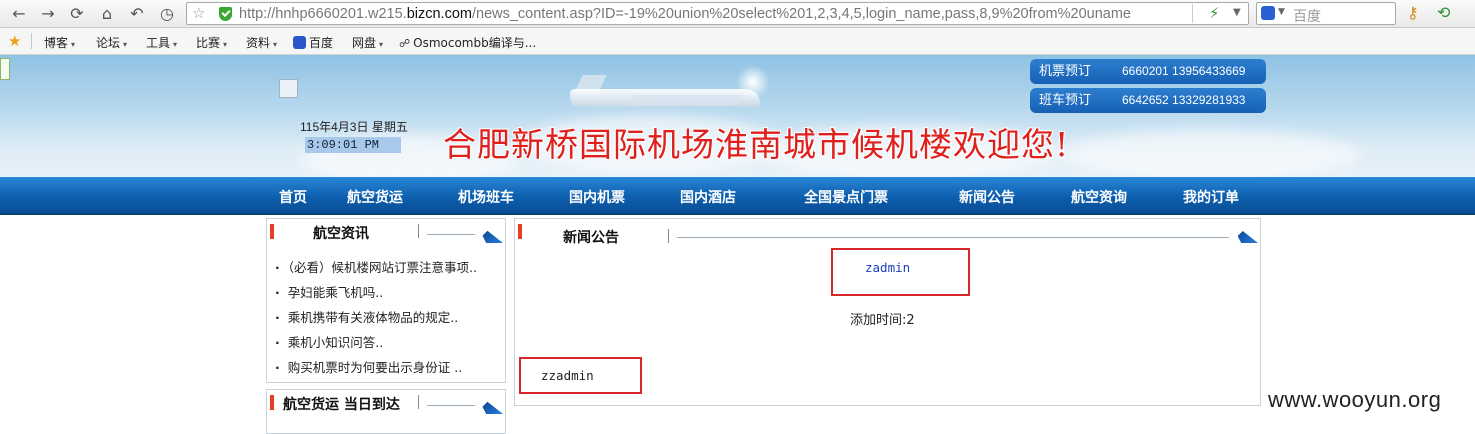 The height and width of the screenshot is (434, 1475). What do you see at coordinates (1099, 197) in the screenshot?
I see `nav-aviation-info: 航空资询` at bounding box center [1099, 197].